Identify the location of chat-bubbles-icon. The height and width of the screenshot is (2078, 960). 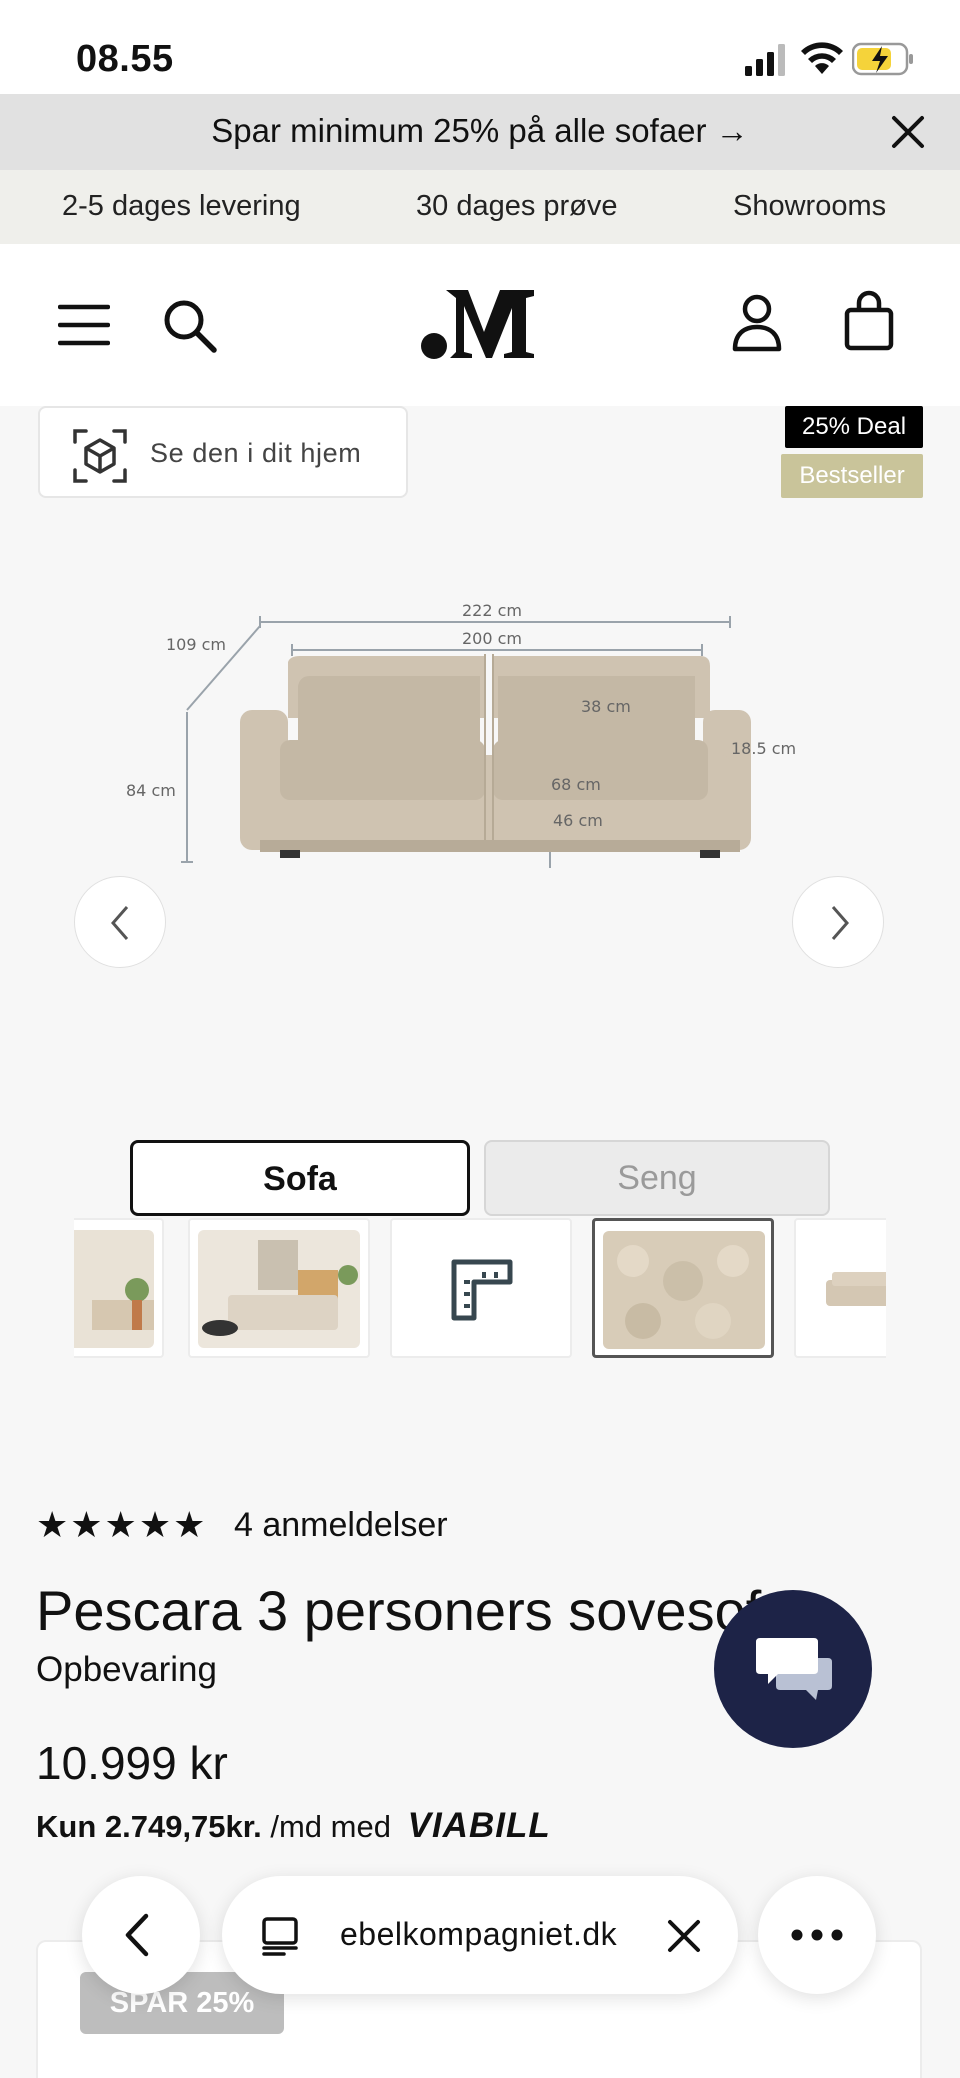
(794, 1669).